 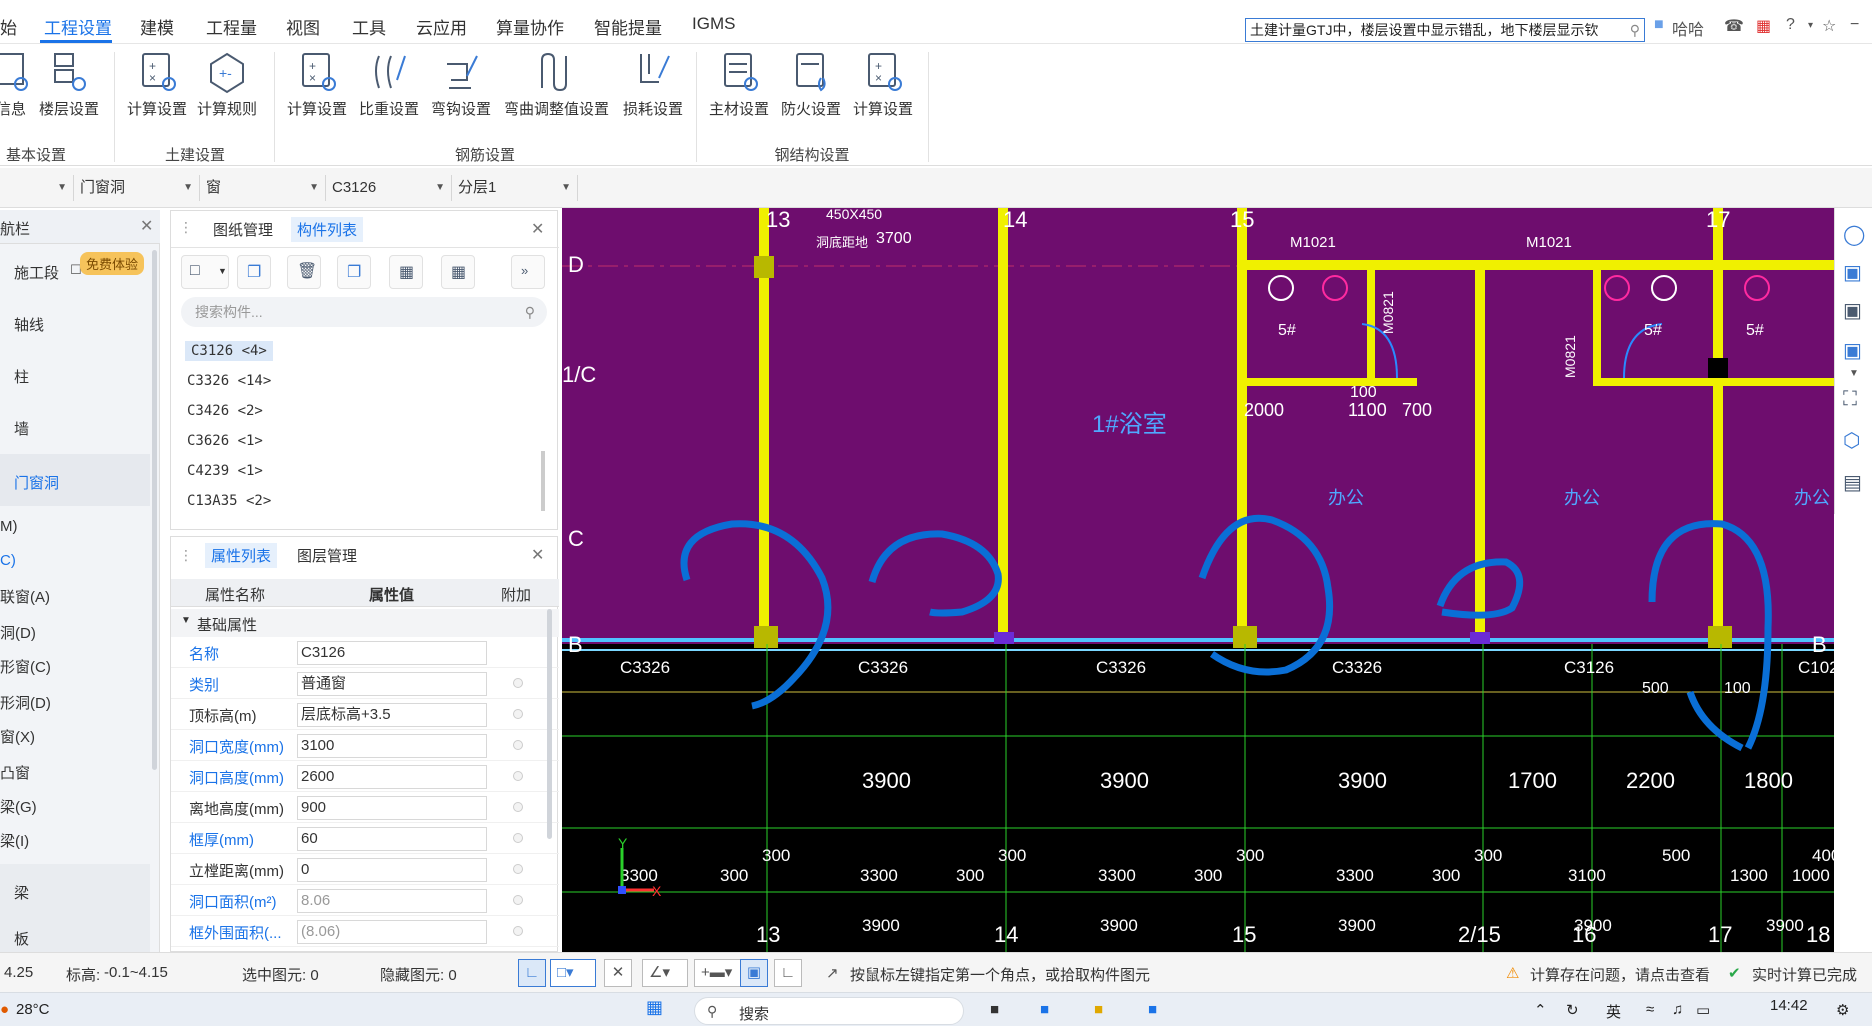 I want to click on component-scrollbar, so click(x=543, y=481).